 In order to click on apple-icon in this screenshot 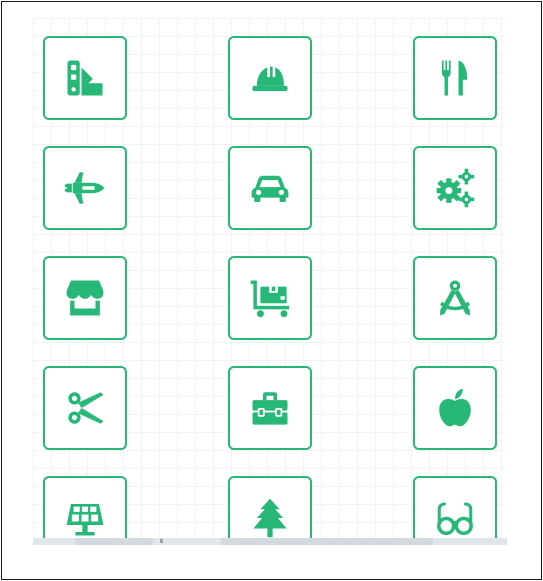, I will do `click(455, 407)`.